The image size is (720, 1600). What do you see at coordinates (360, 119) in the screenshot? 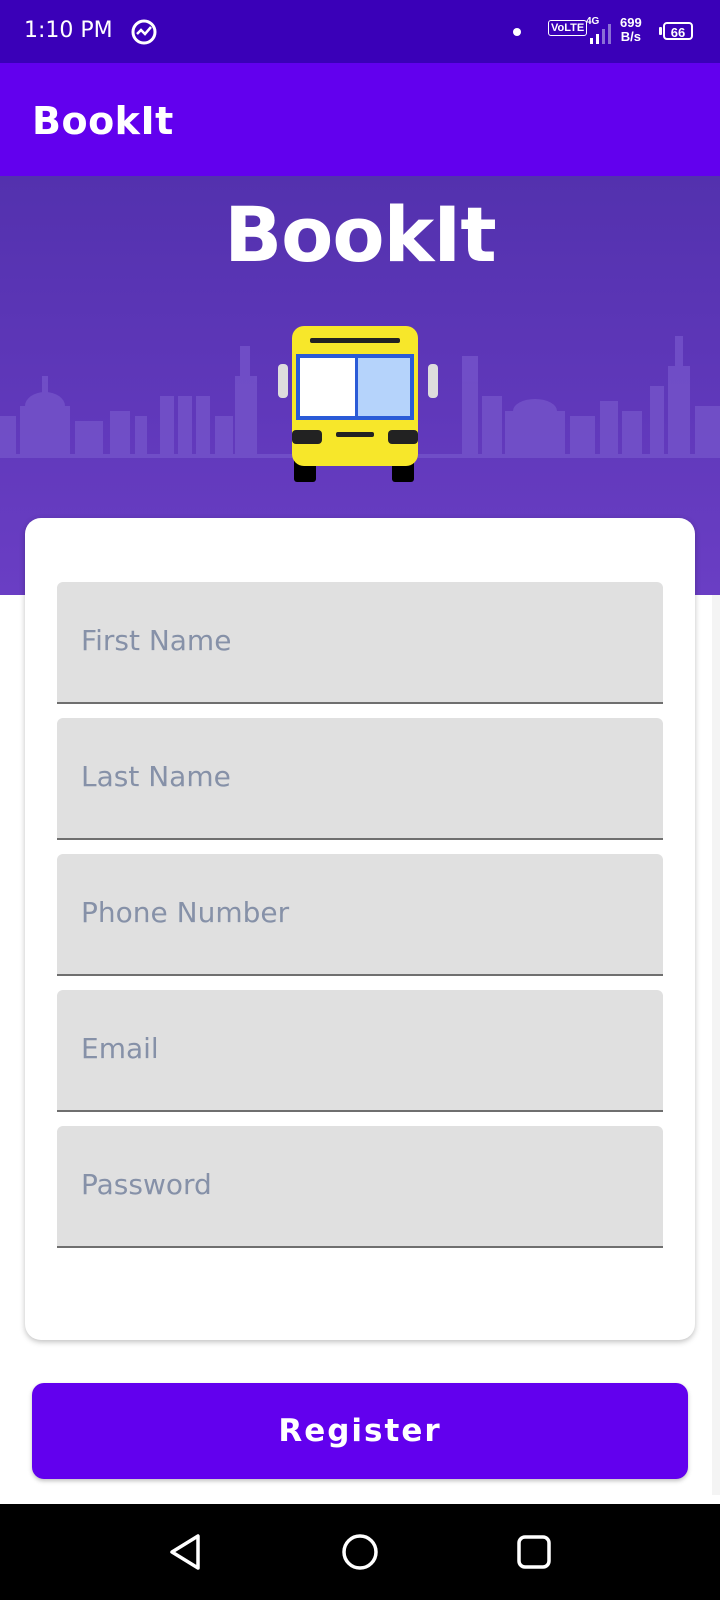
I see `app-bar: BookIt` at bounding box center [360, 119].